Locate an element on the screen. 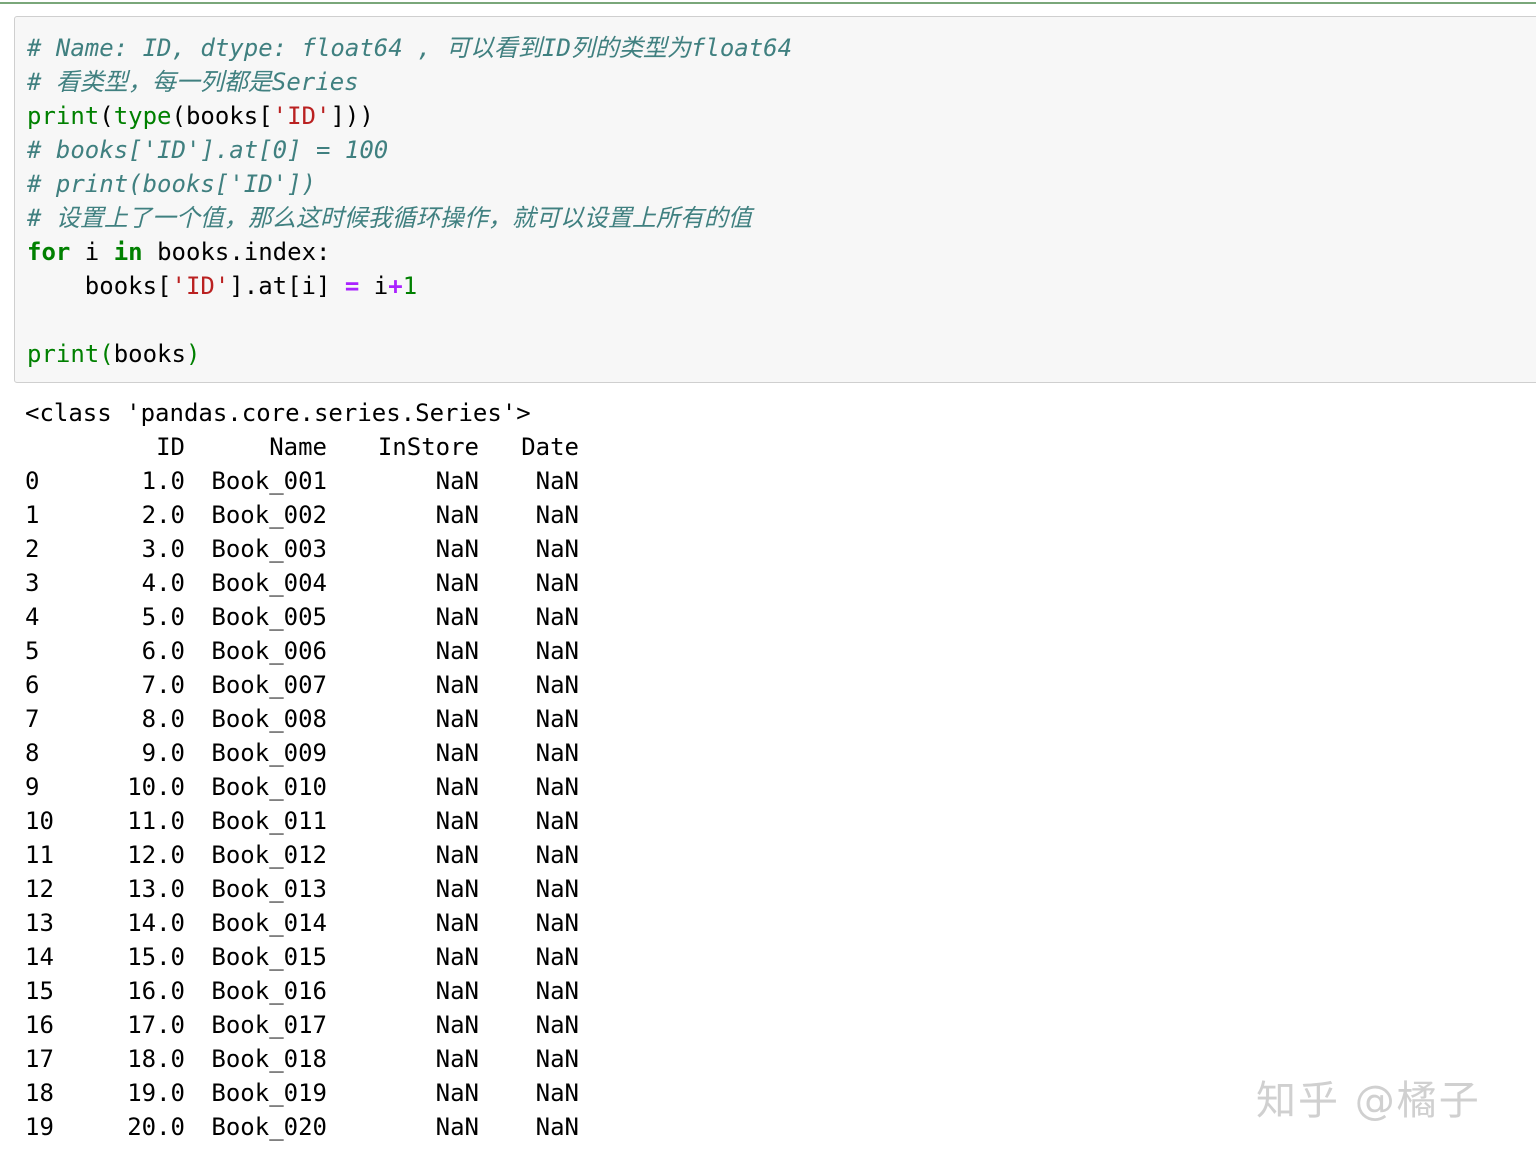 This screenshot has width=1536, height=1158. cell-name: Book_009 is located at coordinates (269, 753).